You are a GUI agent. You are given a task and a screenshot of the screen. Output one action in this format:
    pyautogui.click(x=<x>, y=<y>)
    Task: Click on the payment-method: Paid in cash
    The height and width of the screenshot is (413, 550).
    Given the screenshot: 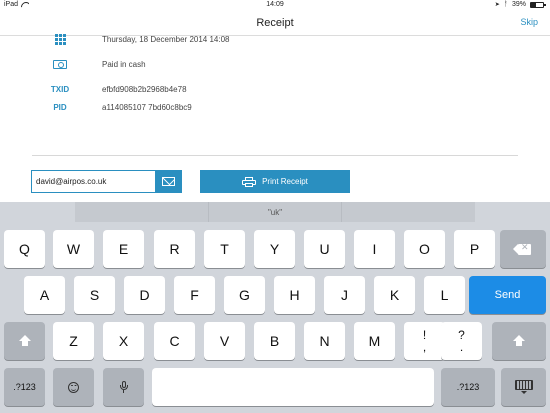 What is the action you would take?
    pyautogui.click(x=124, y=64)
    